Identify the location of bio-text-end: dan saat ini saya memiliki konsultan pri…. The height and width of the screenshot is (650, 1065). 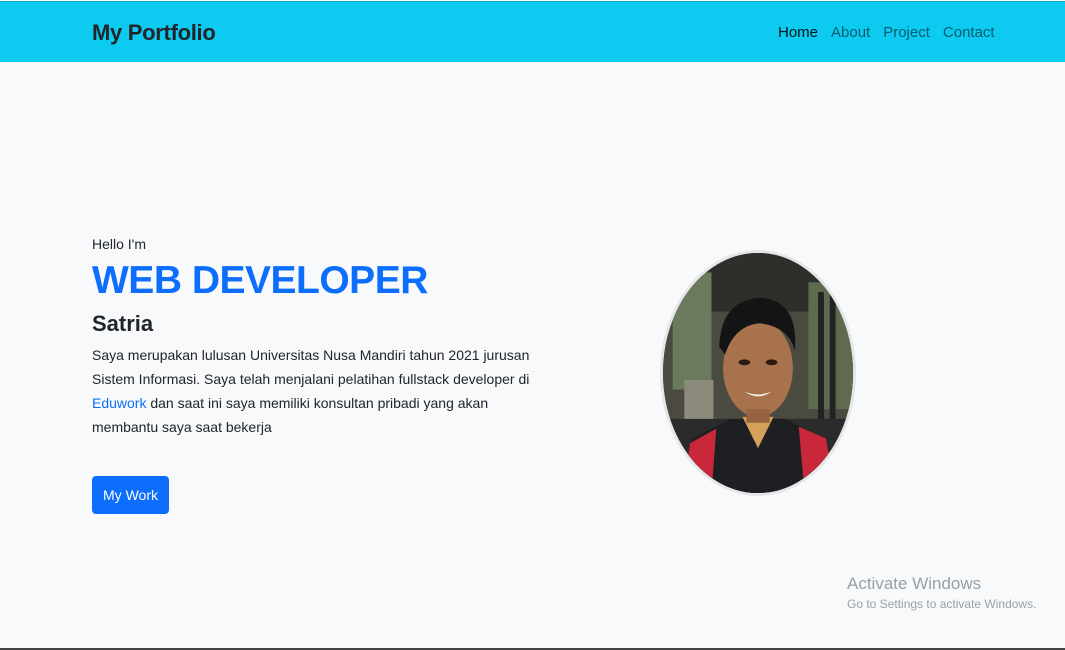
(290, 415).